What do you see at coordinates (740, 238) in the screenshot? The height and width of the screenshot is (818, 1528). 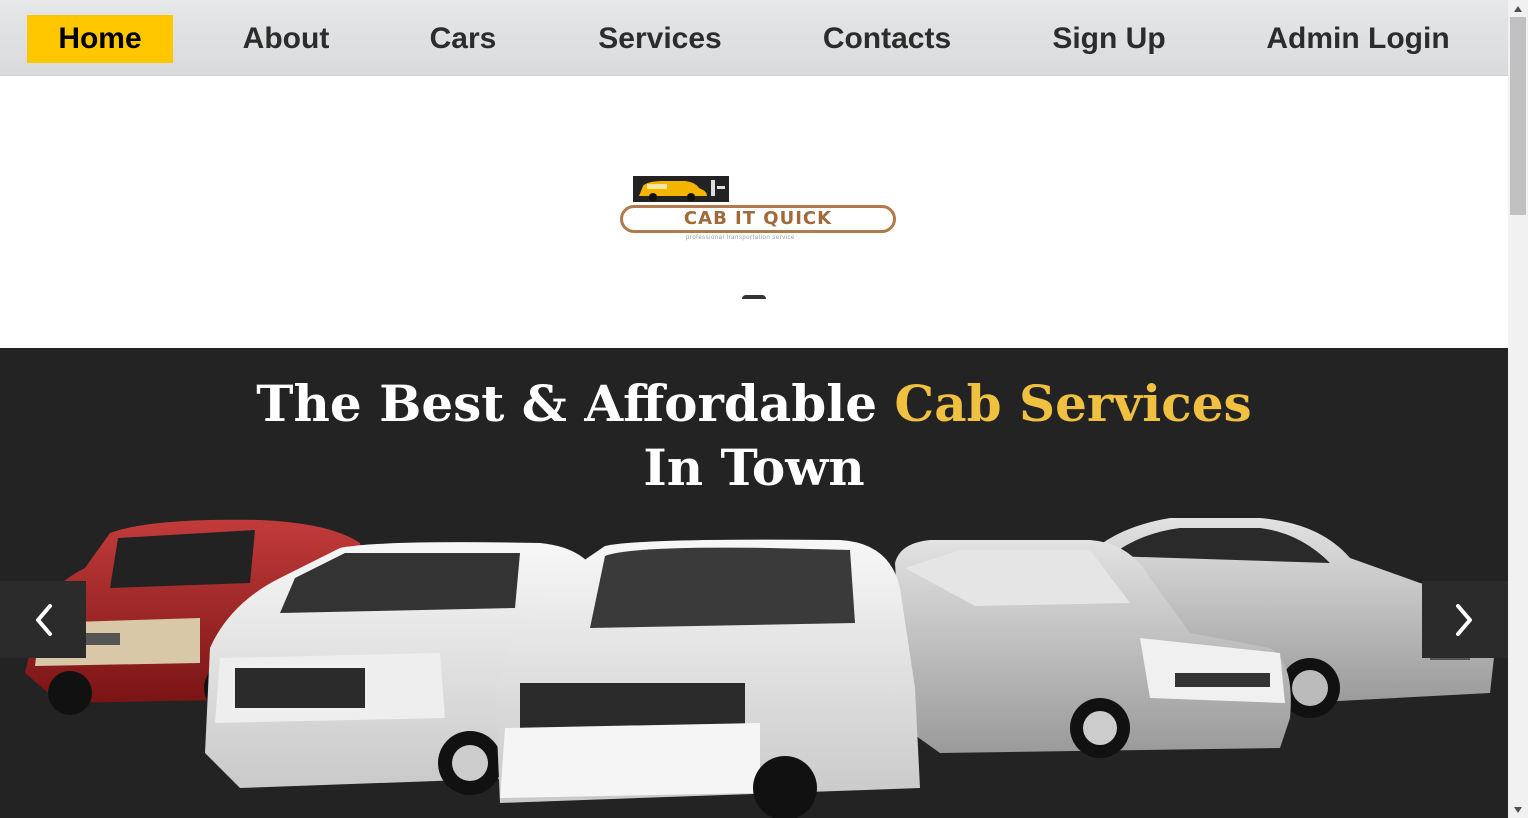 I see `logo-tagline: professional transportation service` at bounding box center [740, 238].